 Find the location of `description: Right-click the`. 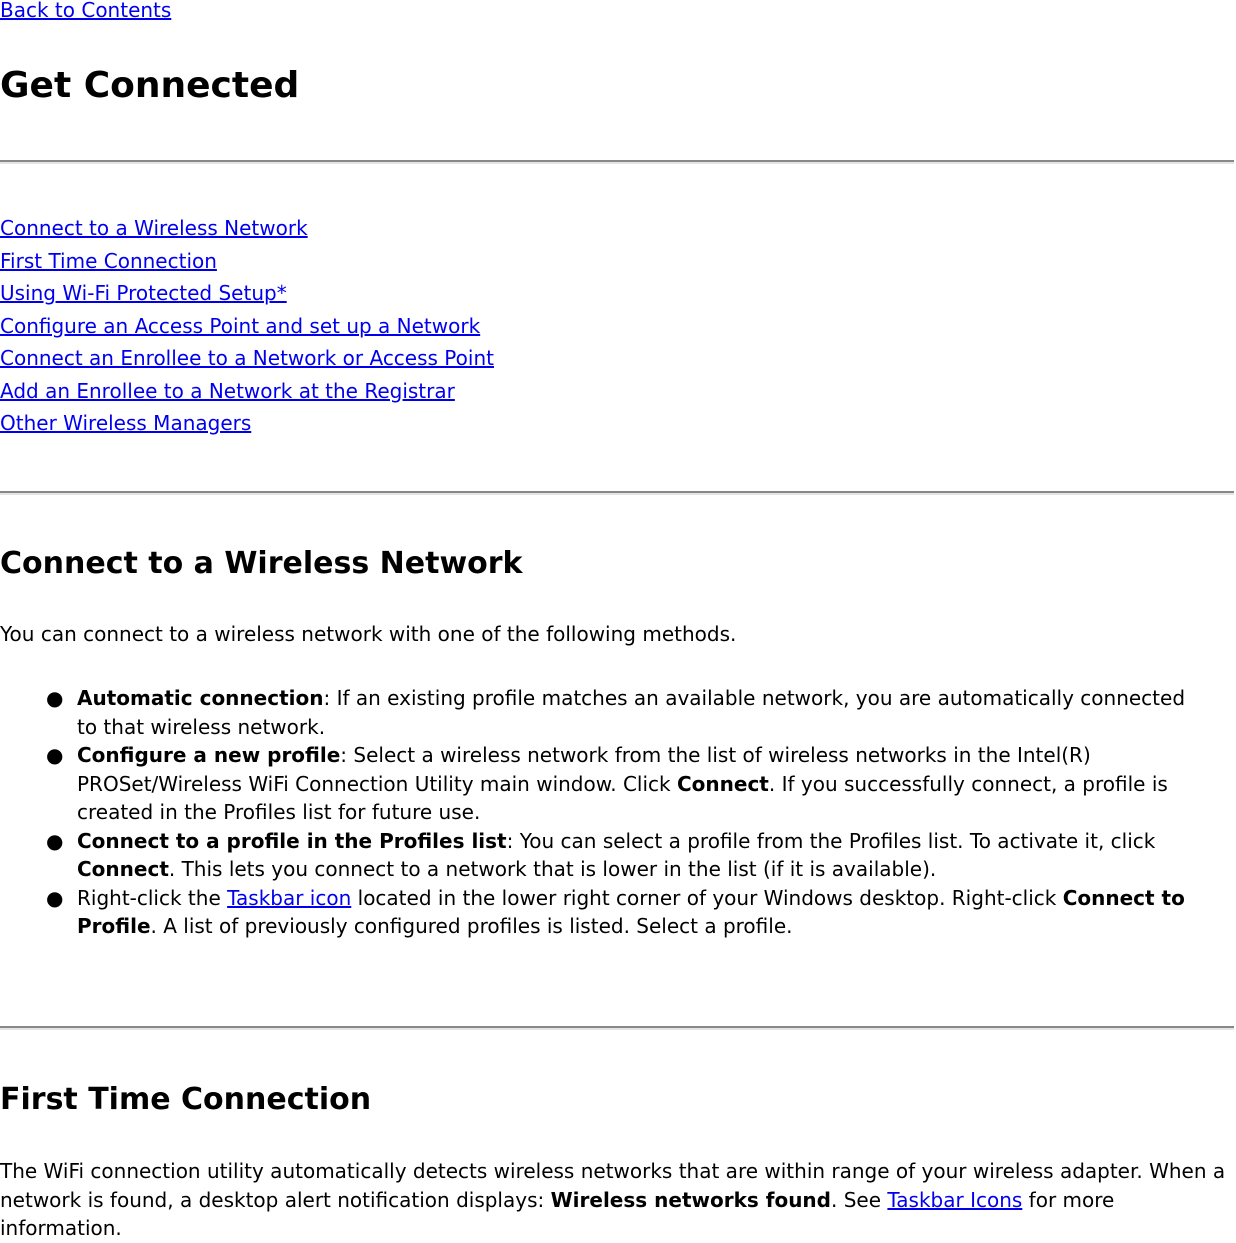

description: Right-click the is located at coordinates (152, 897).